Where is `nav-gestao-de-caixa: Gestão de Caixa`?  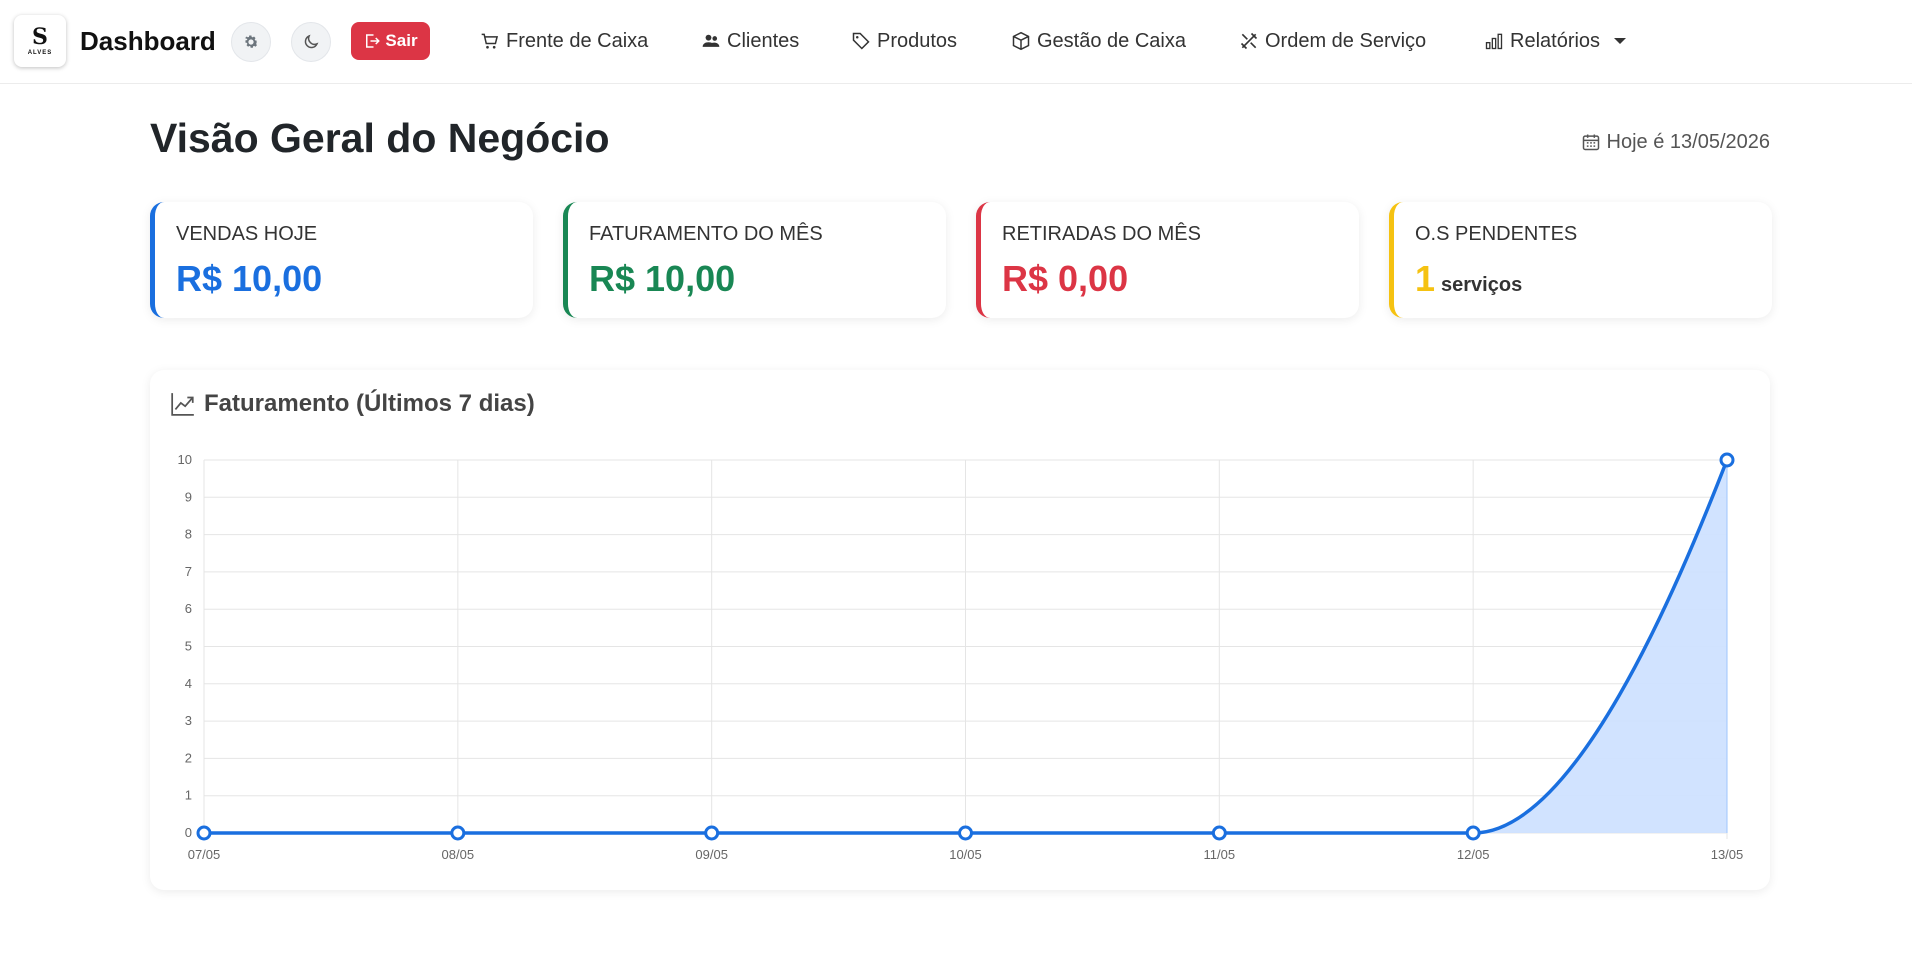 nav-gestao-de-caixa: Gestão de Caixa is located at coordinates (1098, 41).